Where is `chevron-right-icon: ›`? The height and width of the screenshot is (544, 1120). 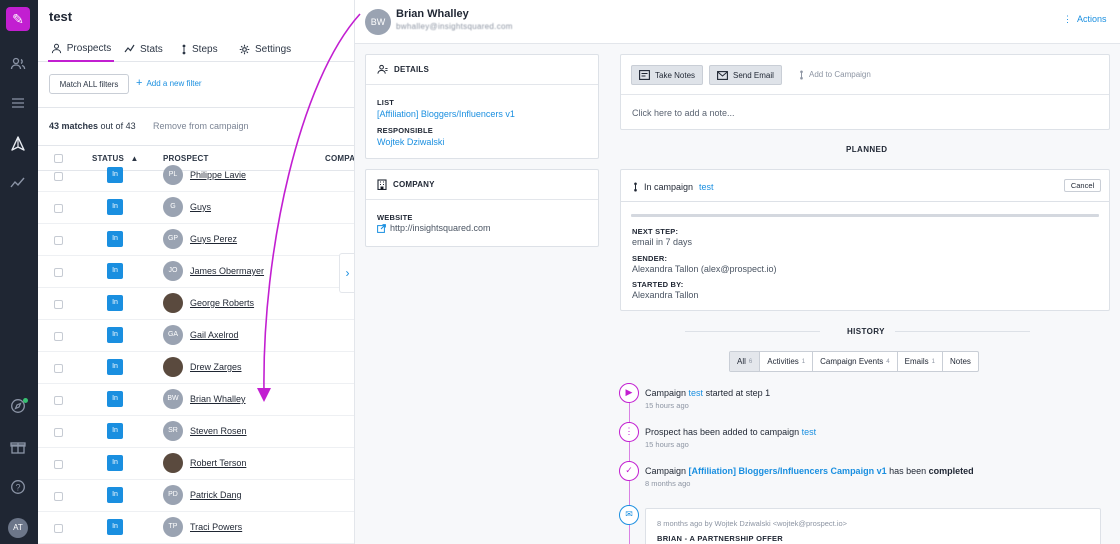
chevron-right-icon: › is located at coordinates (347, 273).